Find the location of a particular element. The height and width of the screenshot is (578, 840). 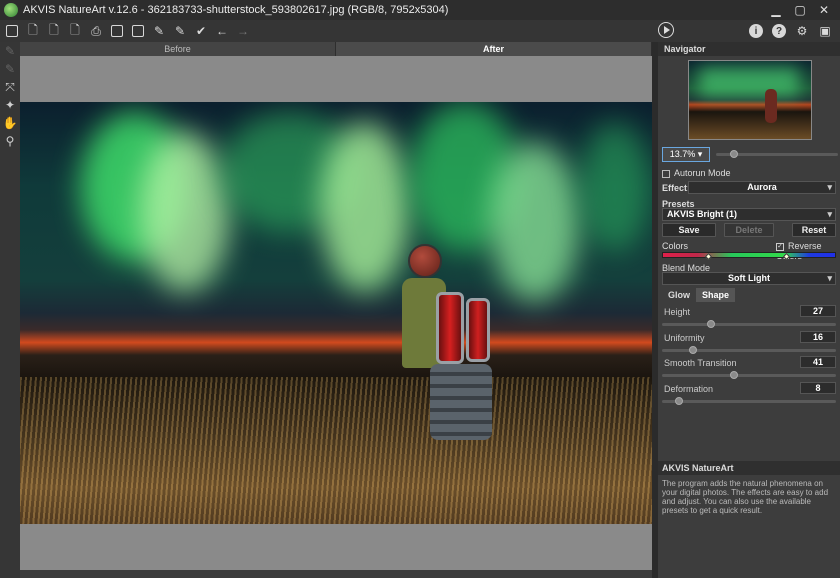

color-gradient-bar is located at coordinates (749, 255).